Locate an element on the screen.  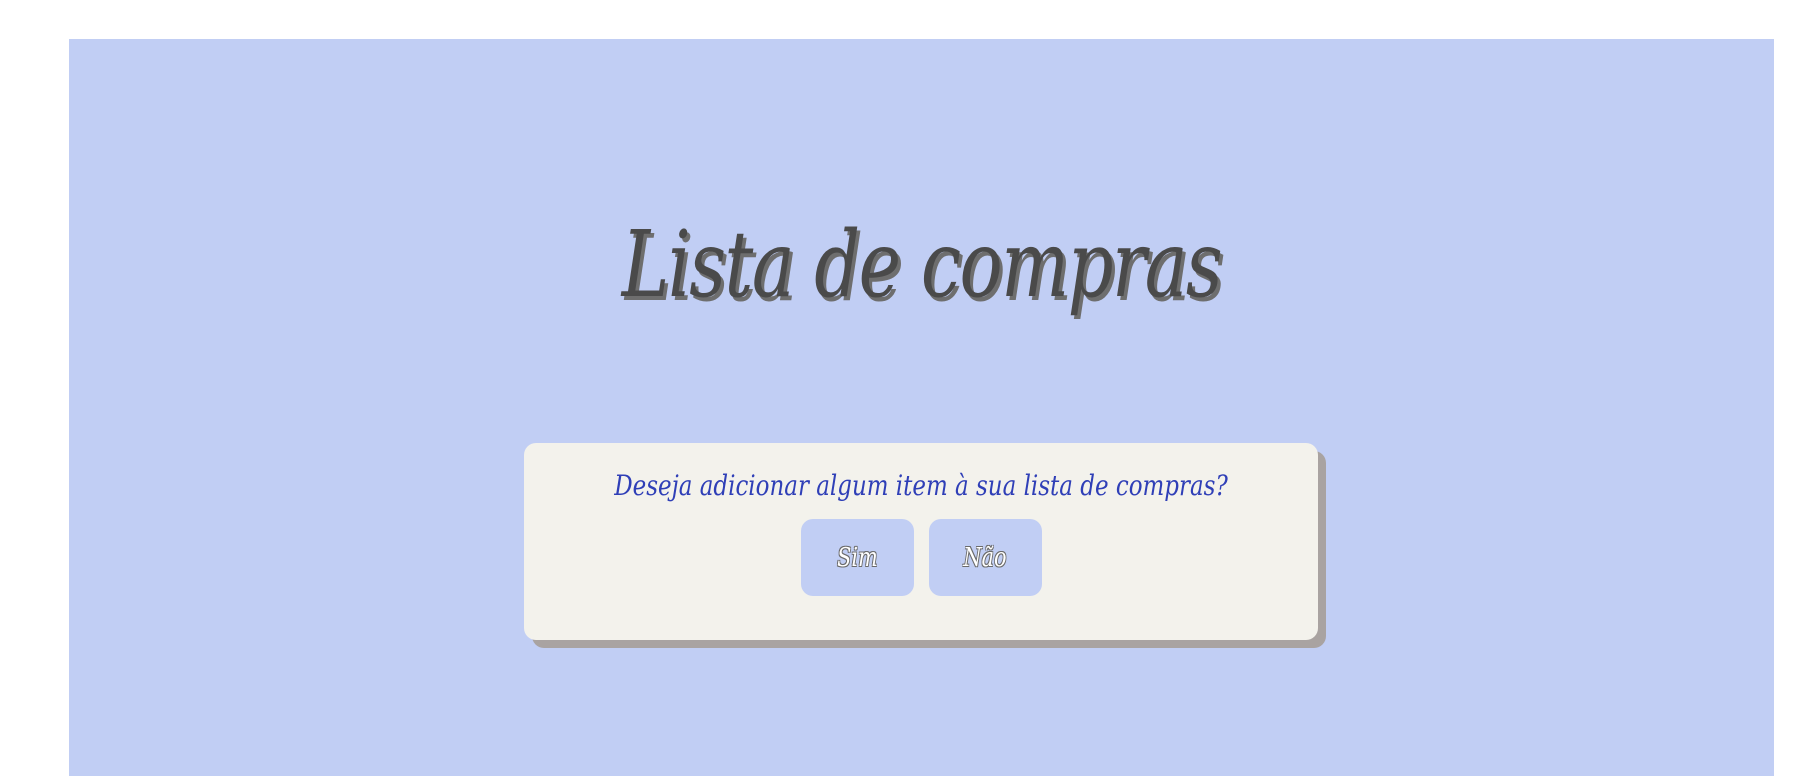
yes-button: Sim is located at coordinates (857, 557).